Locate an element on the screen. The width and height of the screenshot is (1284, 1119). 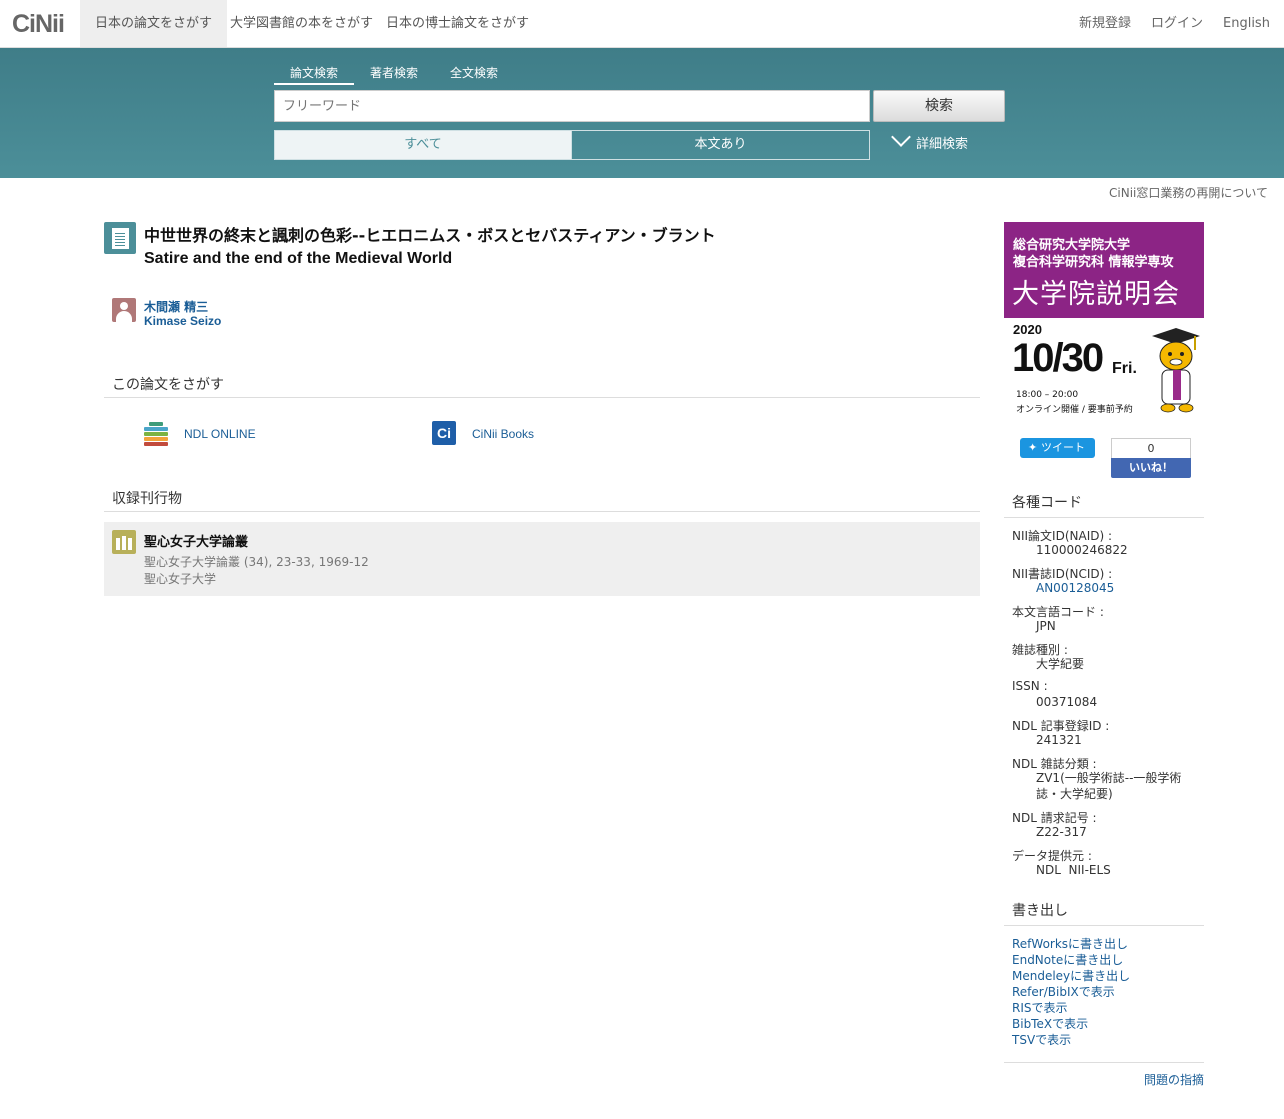
cinii-books-icon: Ci is located at coordinates (444, 433).